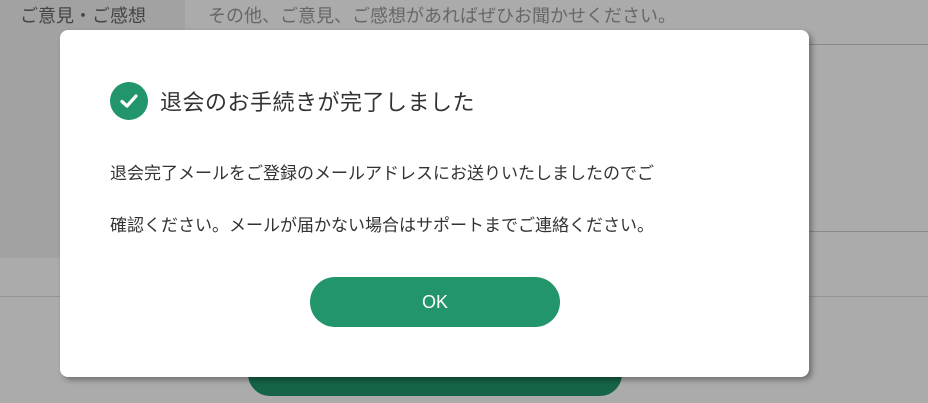 This screenshot has width=928, height=403. Describe the element at coordinates (435, 302) in the screenshot. I see `ok-button: OK` at that location.